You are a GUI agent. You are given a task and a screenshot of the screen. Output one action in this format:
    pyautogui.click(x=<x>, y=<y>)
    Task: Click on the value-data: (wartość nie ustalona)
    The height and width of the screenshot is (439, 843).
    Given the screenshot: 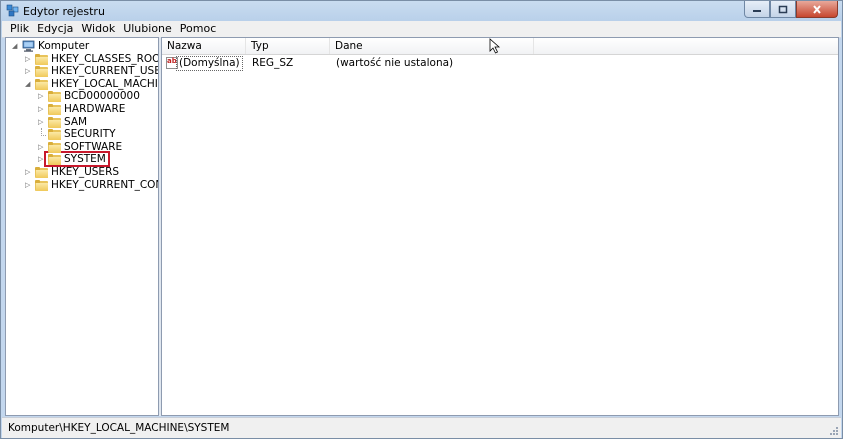 What is the action you would take?
    pyautogui.click(x=395, y=63)
    